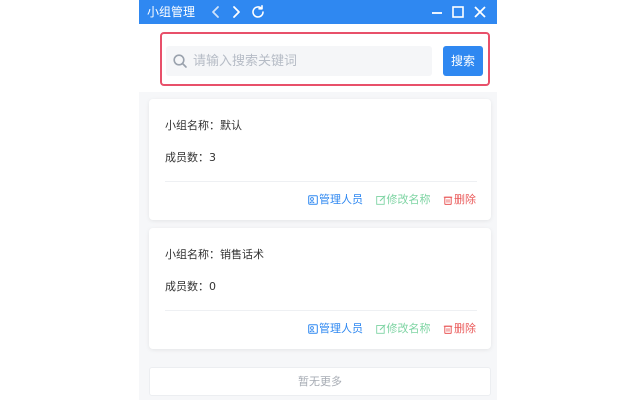 The height and width of the screenshot is (400, 640). I want to click on chevron-left-icon, so click(216, 12).